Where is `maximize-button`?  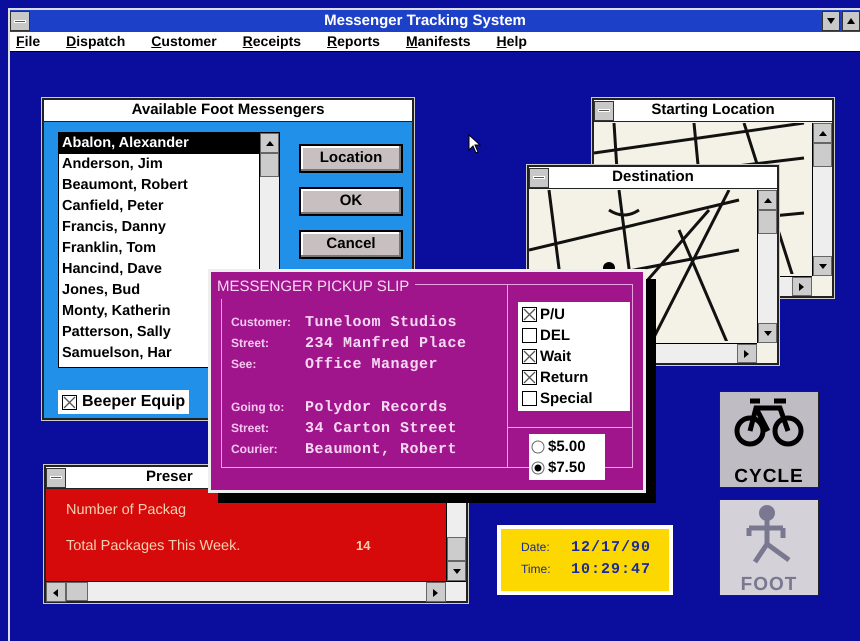 maximize-button is located at coordinates (851, 21).